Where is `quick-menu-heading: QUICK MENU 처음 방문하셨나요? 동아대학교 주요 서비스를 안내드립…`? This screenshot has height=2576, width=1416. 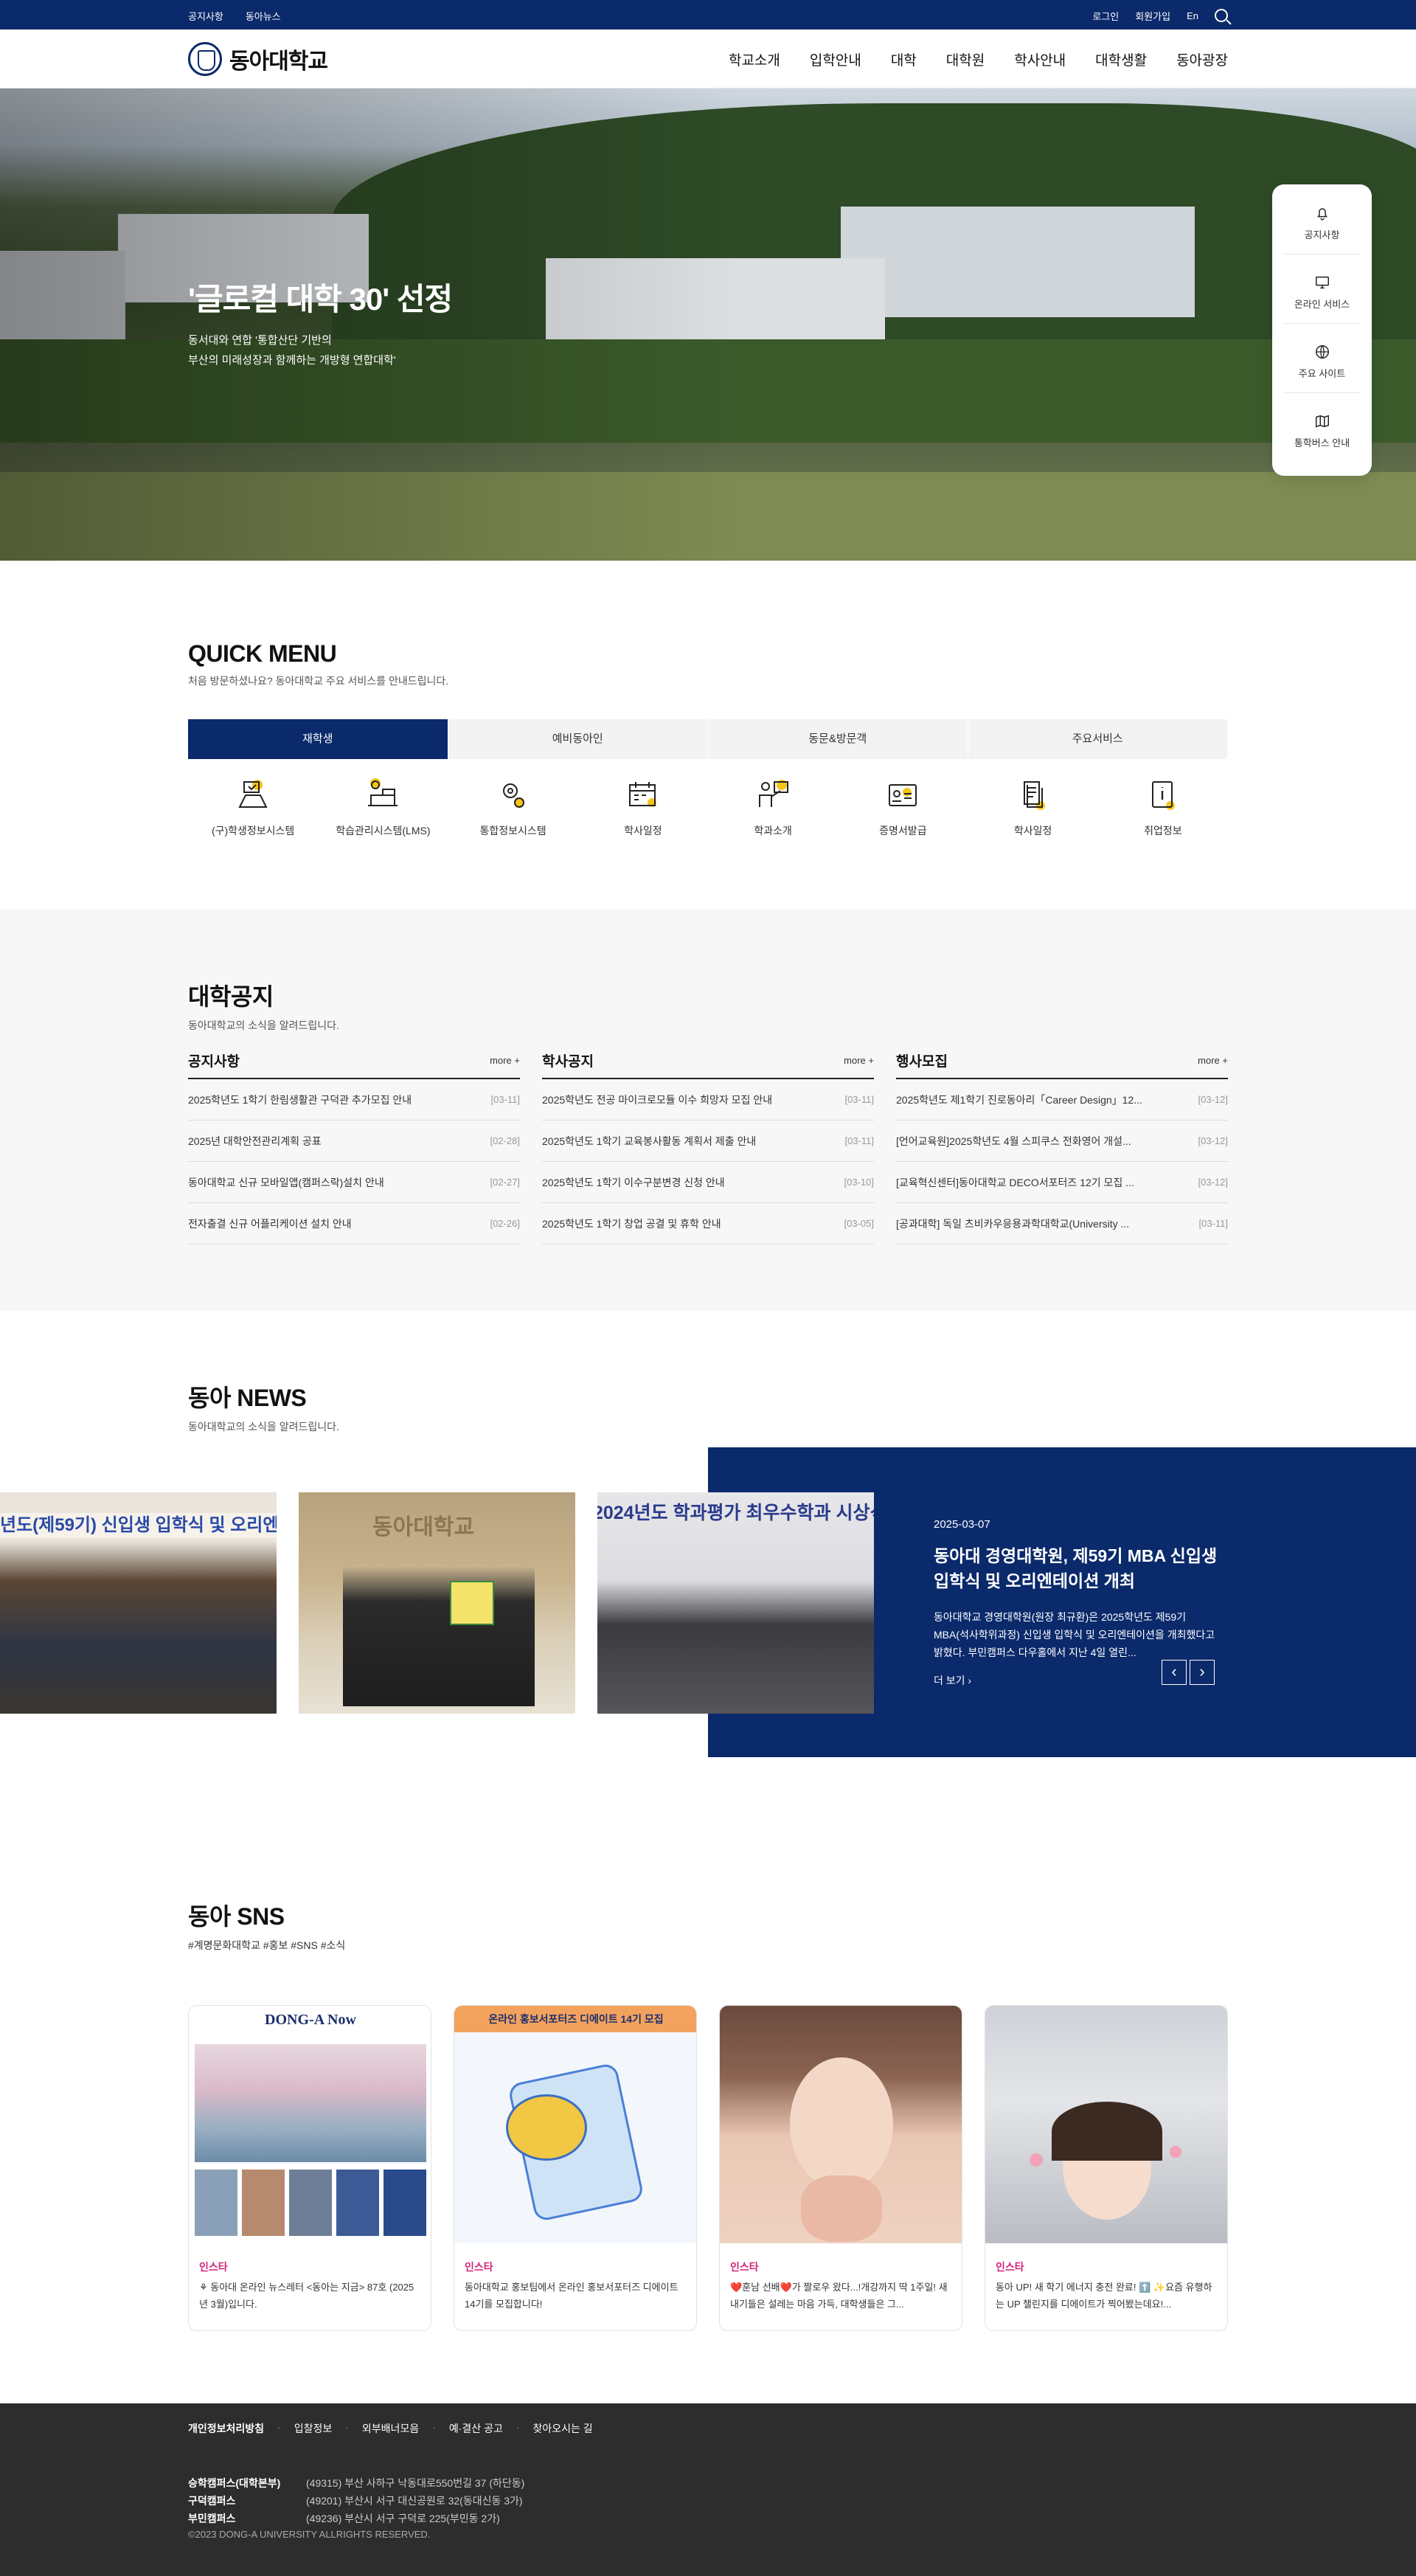 quick-menu-heading: QUICK MENU 처음 방문하셨나요? 동아대학교 주요 서비스를 안내드립… is located at coordinates (708, 664).